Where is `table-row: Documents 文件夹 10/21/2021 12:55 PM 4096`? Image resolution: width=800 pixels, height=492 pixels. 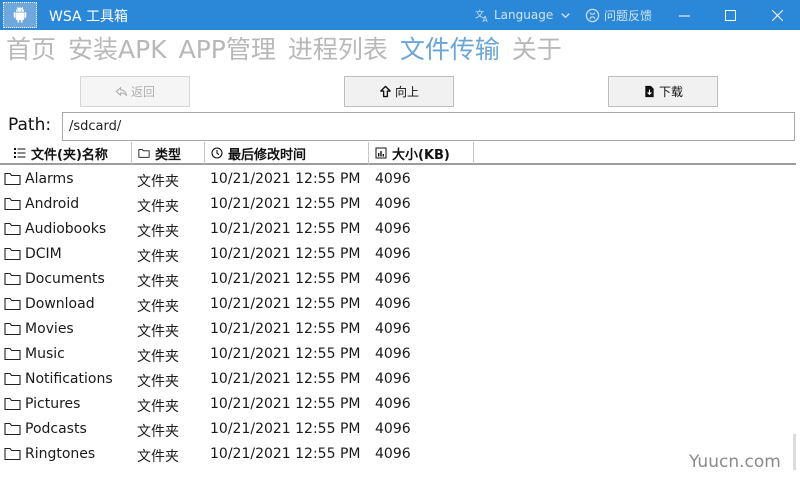 table-row: Documents 文件夹 10/21/2021 12:55 PM 4096 is located at coordinates (398, 279).